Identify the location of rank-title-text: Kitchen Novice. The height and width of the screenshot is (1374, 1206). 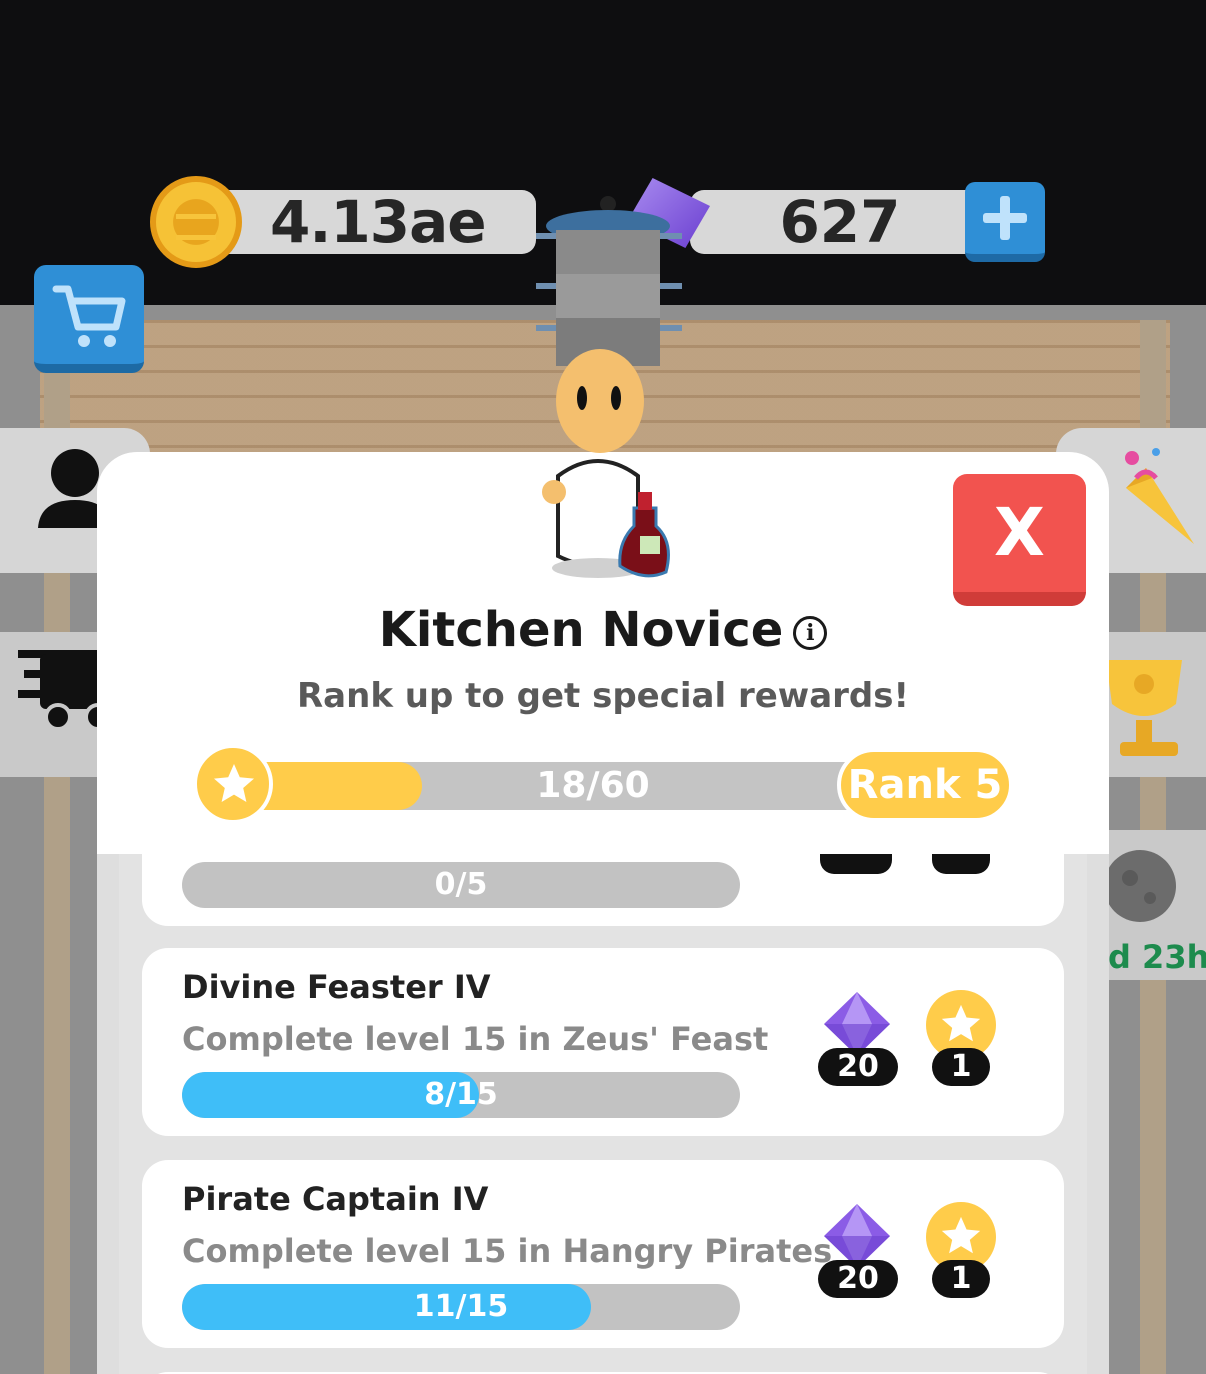
(581, 630).